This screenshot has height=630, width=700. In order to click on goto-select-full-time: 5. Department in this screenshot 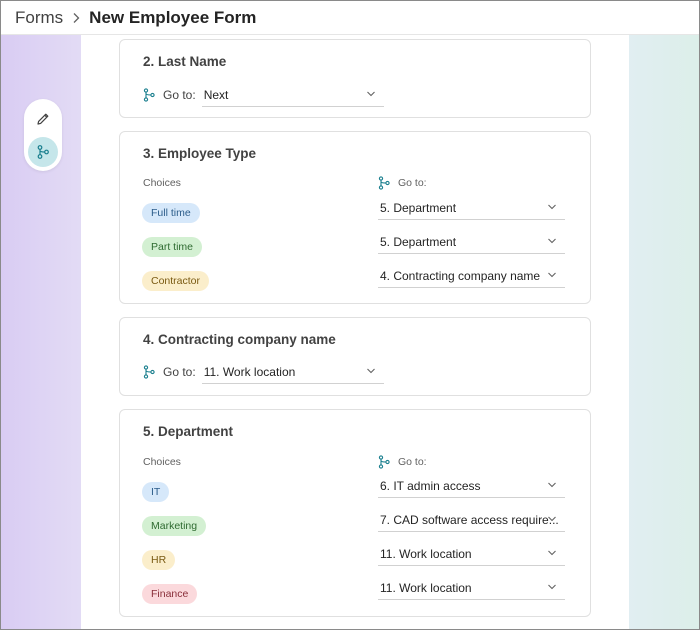, I will do `click(471, 208)`.